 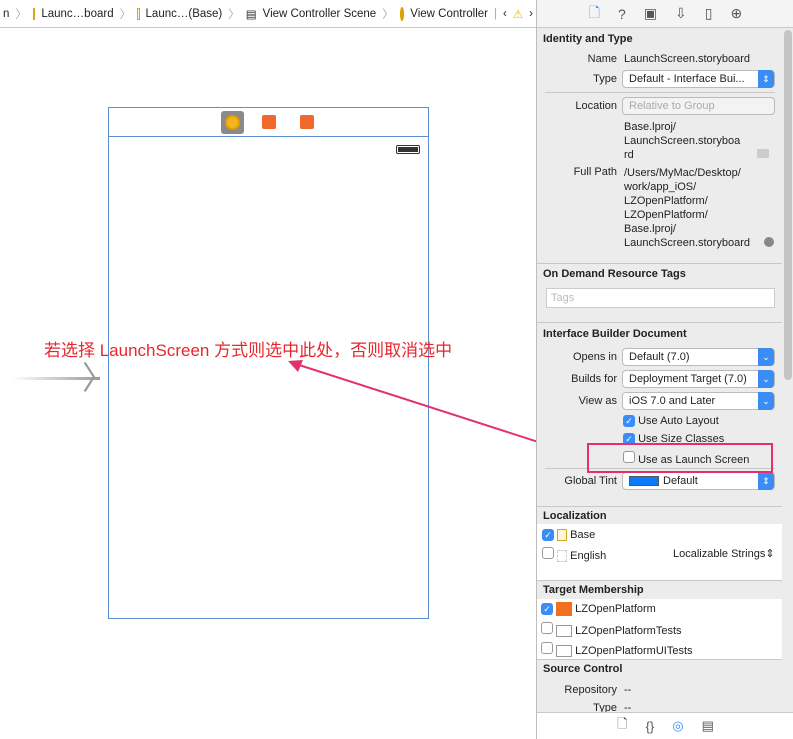 What do you see at coordinates (595, 172) in the screenshot?
I see `full-path-label: Full Path` at bounding box center [595, 172].